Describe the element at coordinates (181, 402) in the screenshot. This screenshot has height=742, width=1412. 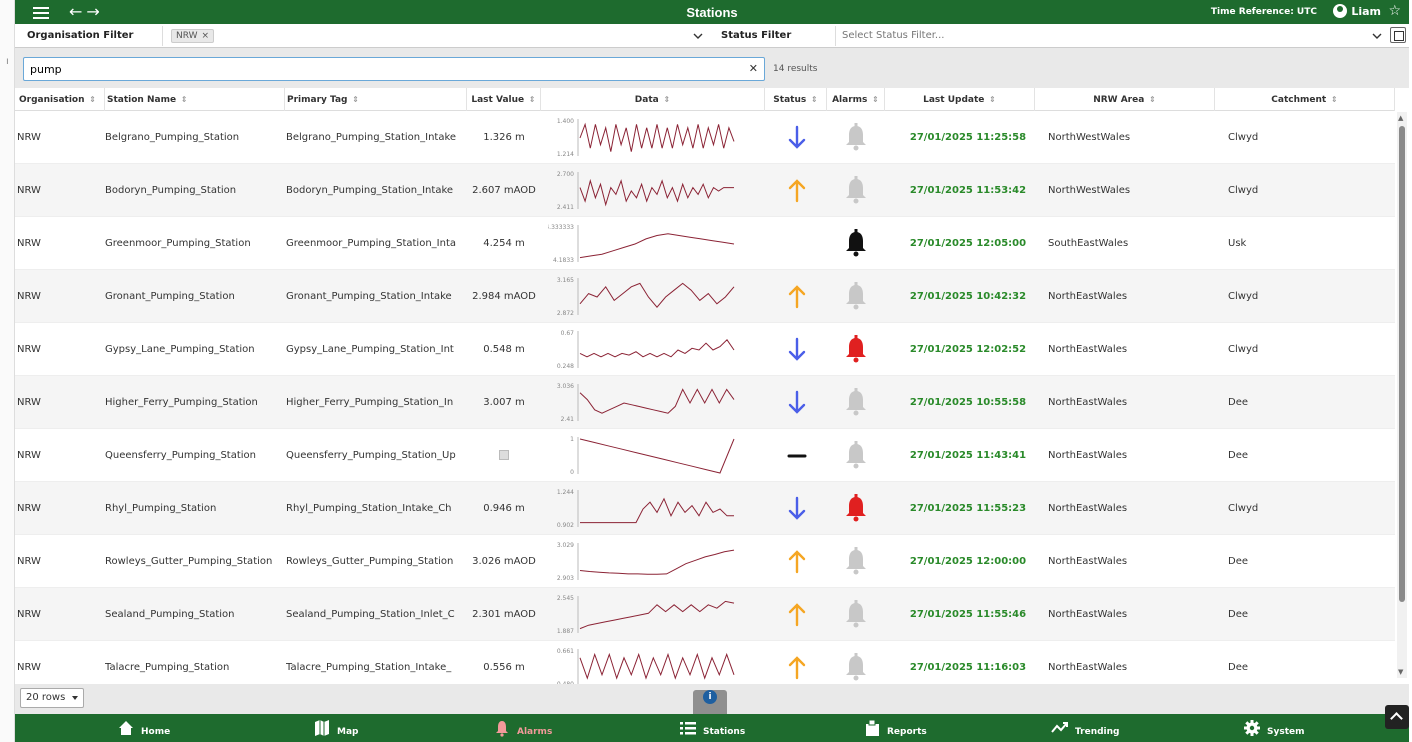
I see `cell-station: Higher_Ferry_Pumping_Station` at that location.